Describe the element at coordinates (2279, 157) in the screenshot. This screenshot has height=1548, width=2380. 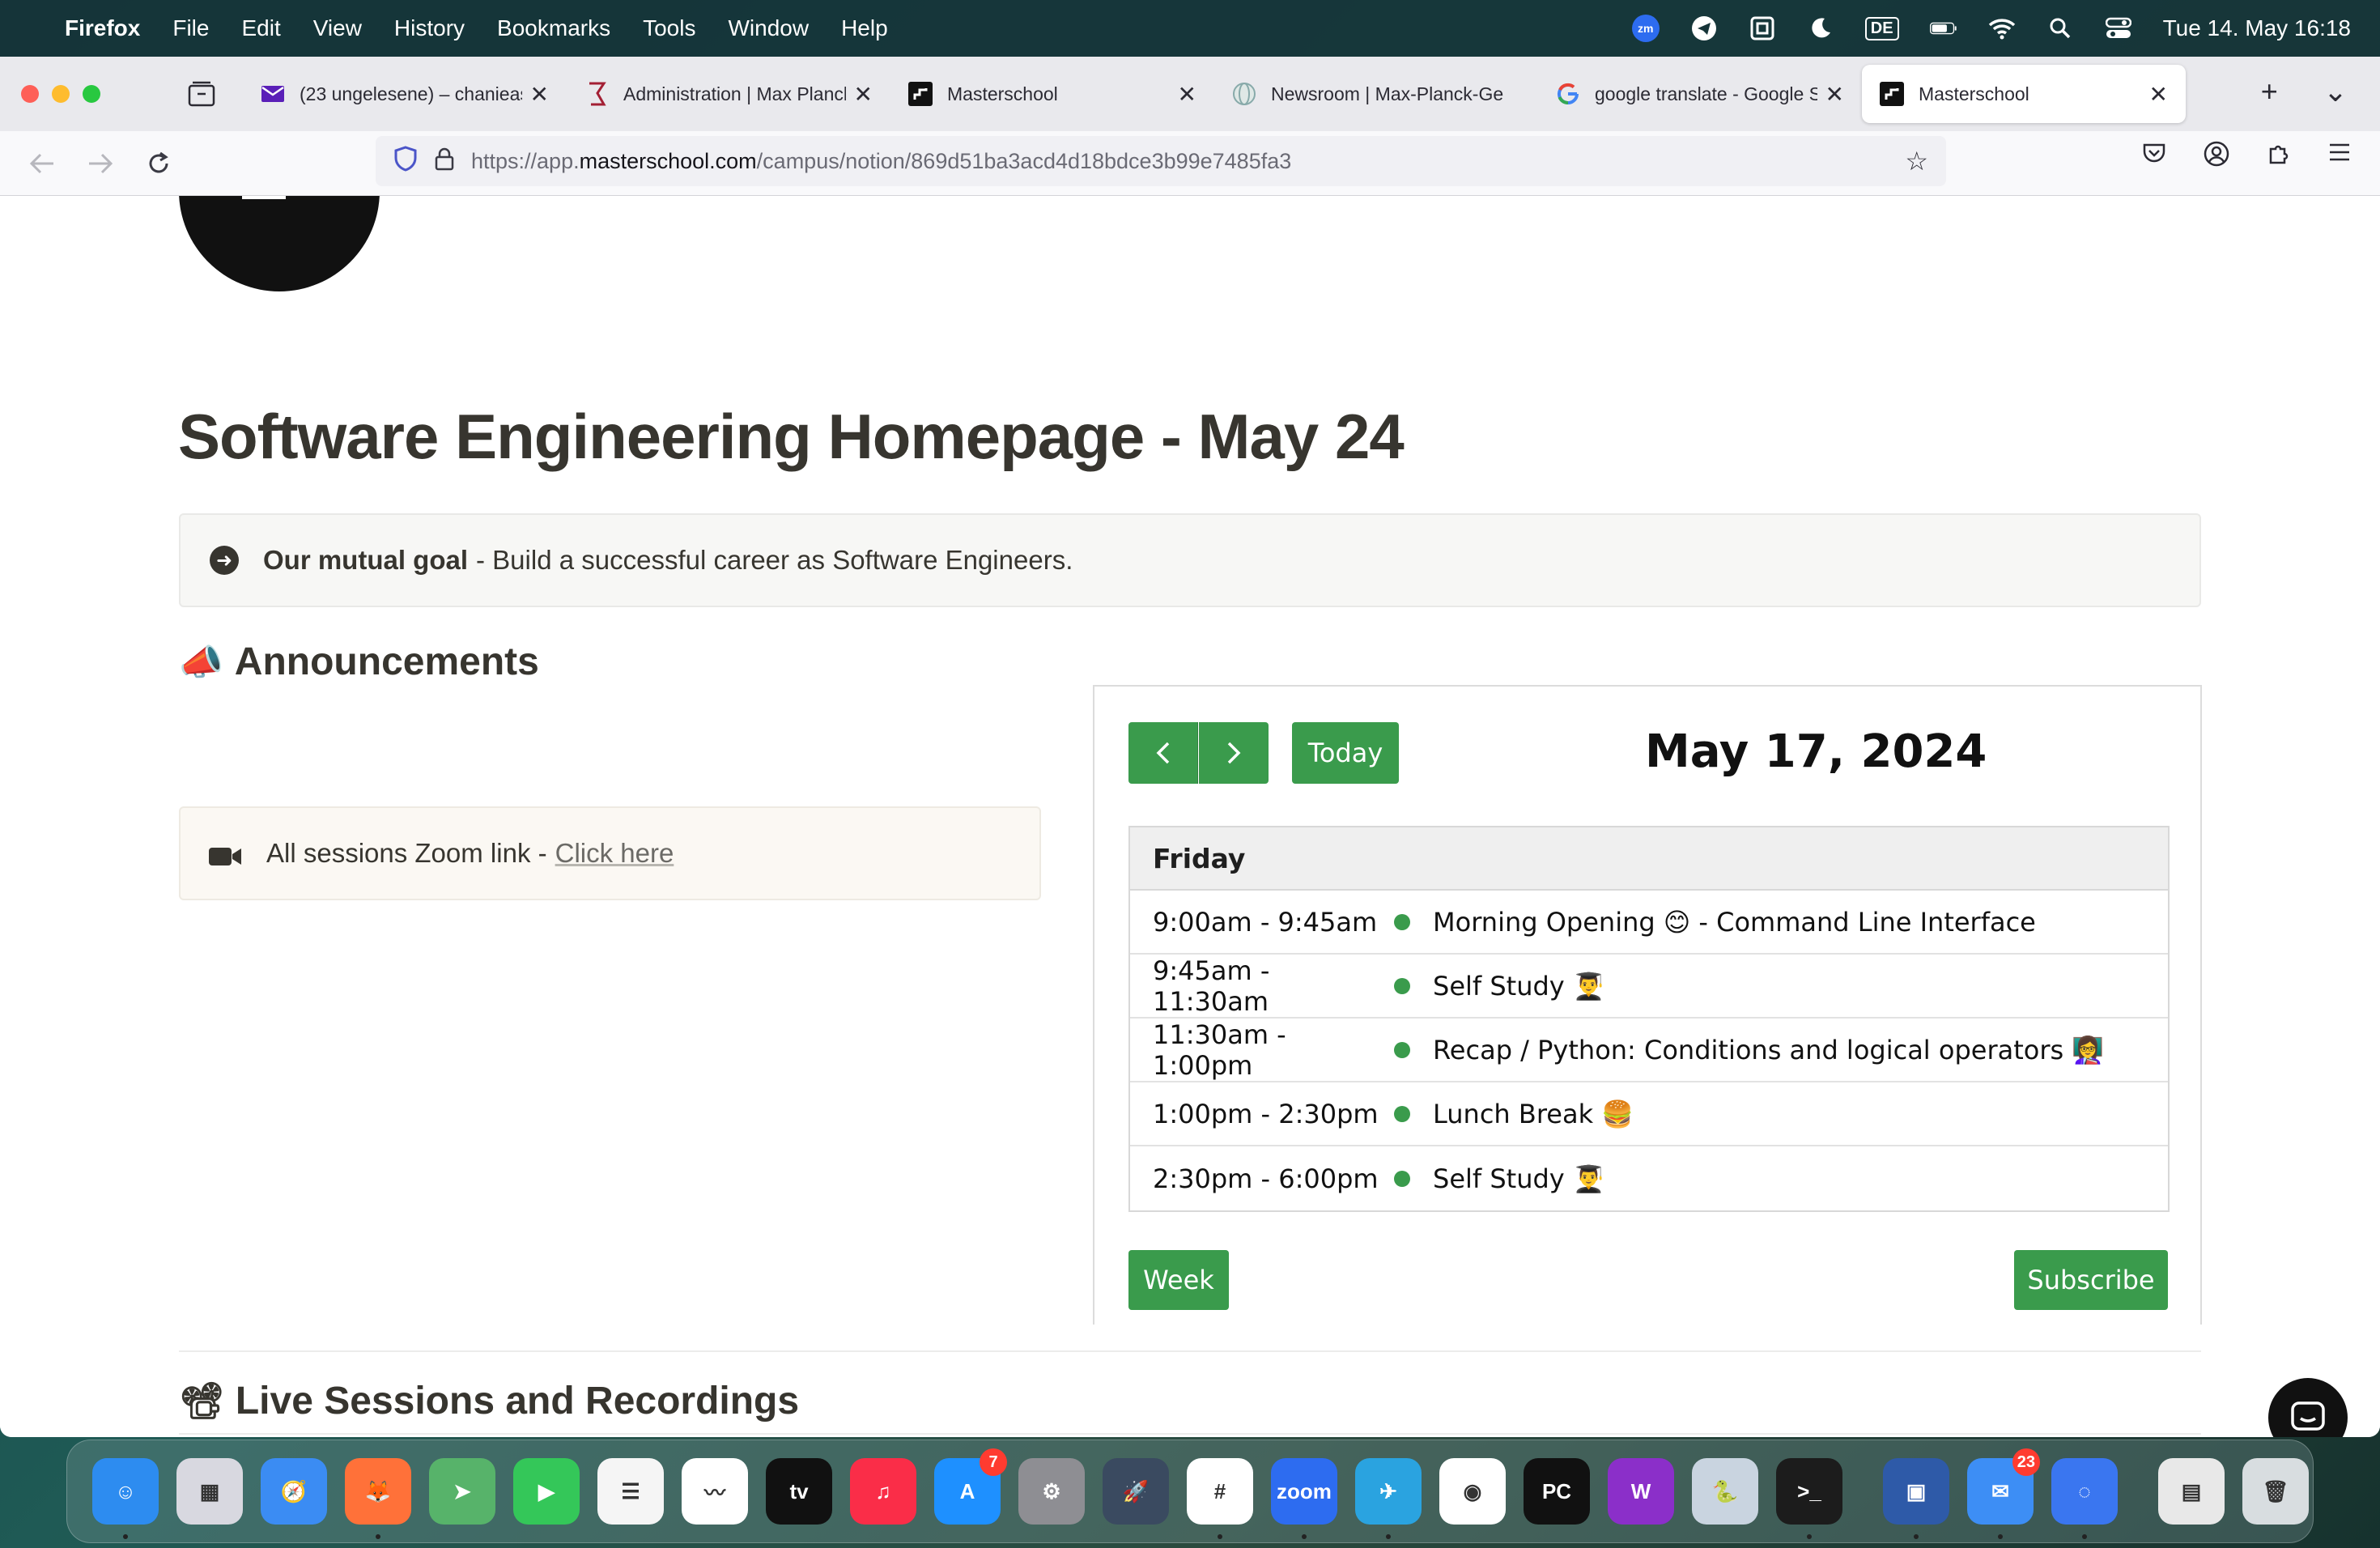
I see `extensions-puzzle-icon` at that location.